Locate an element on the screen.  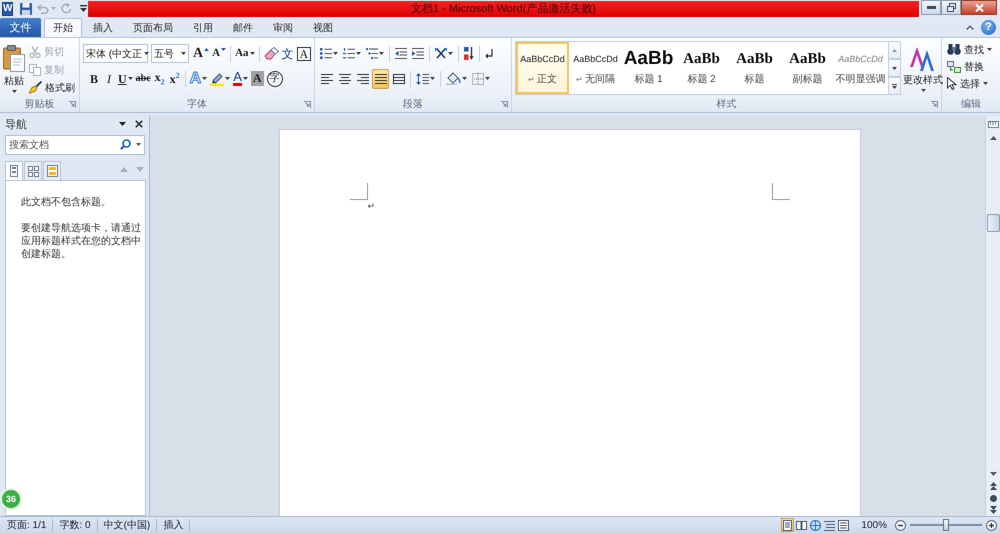
ribbon-tab: 插入 is located at coordinates (103, 27).